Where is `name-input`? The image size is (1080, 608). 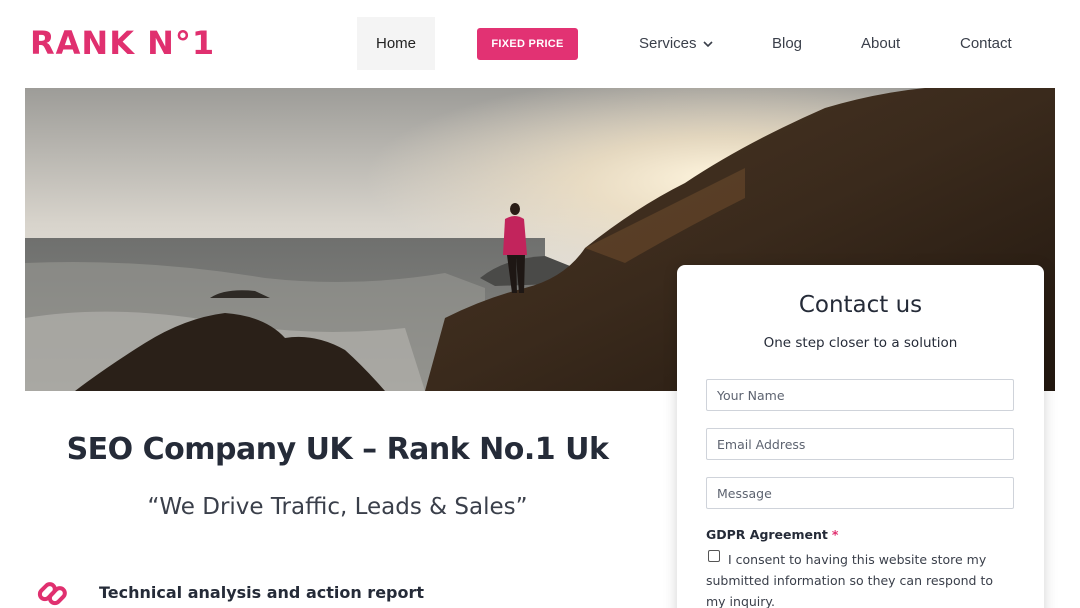
name-input is located at coordinates (860, 395).